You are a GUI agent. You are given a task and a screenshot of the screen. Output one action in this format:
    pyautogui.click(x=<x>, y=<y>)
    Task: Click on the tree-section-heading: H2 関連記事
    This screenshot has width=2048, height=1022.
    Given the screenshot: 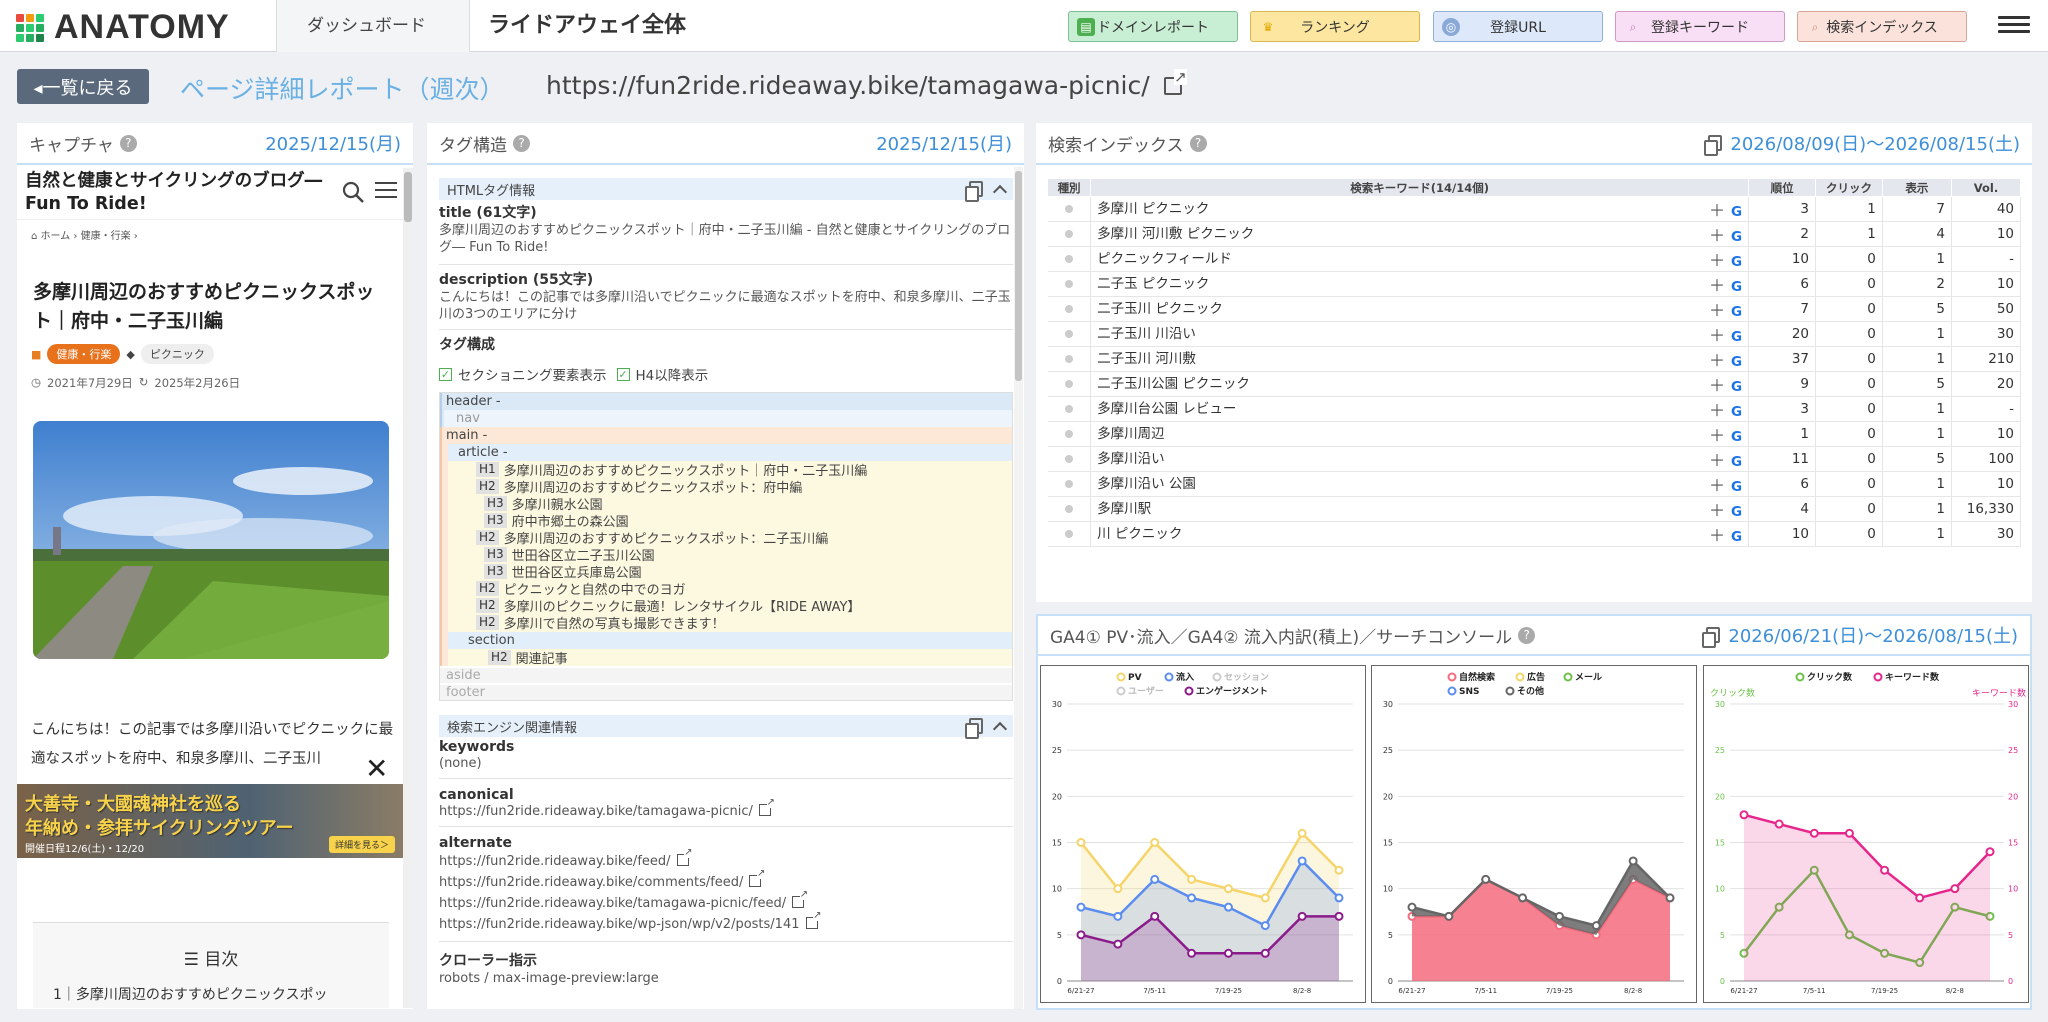 What is the action you would take?
    pyautogui.click(x=730, y=658)
    